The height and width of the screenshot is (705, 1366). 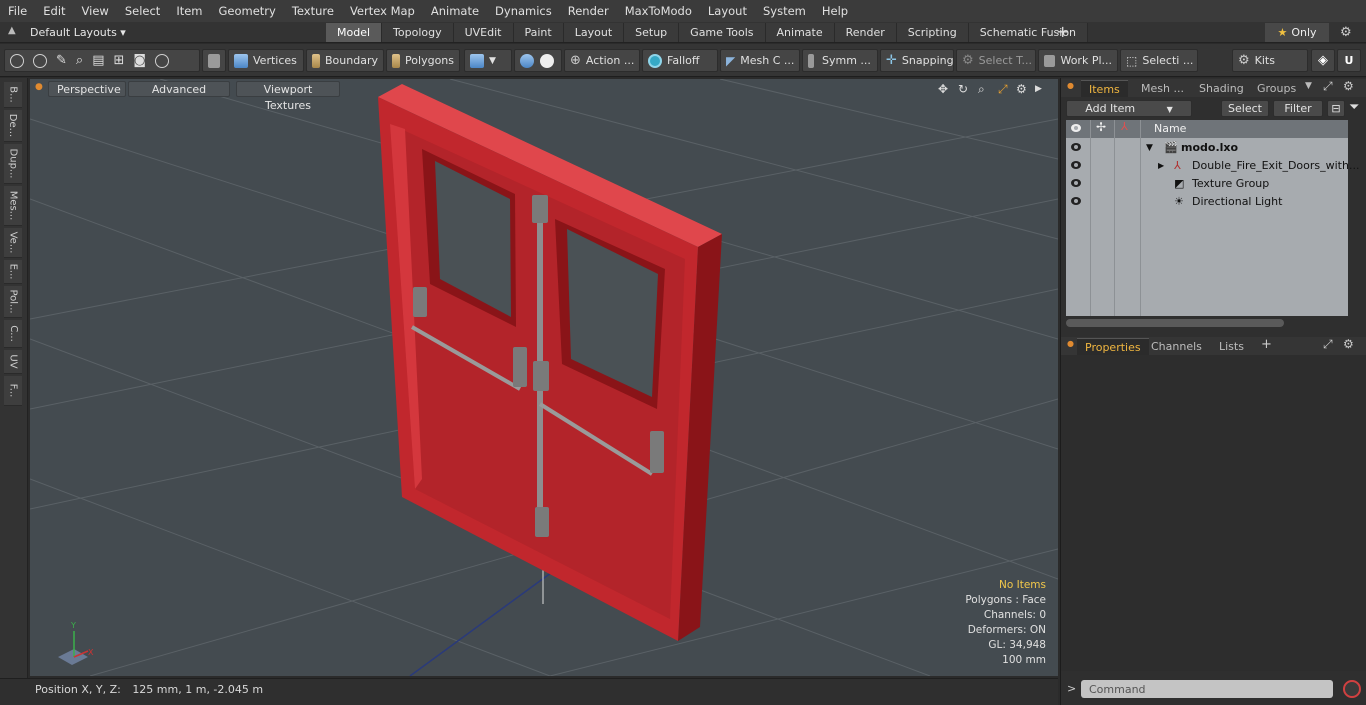 I want to click on command-input, so click(x=1207, y=689).